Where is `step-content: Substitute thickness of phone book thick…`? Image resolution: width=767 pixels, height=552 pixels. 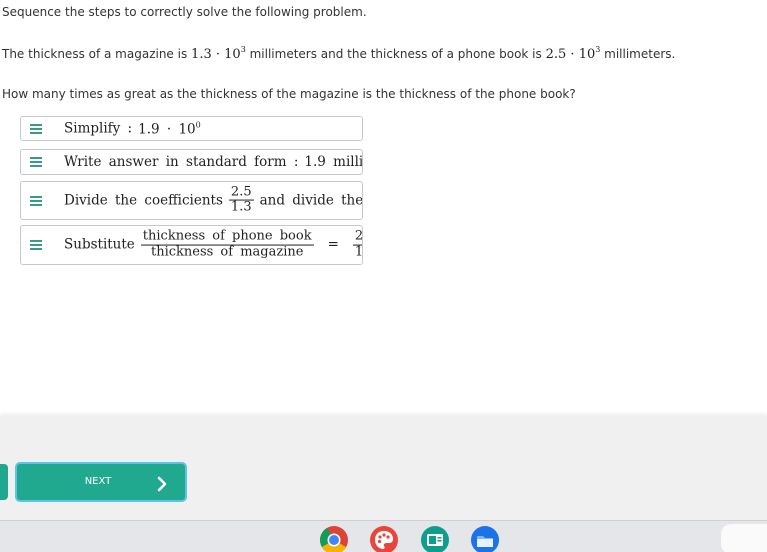 step-content: Substitute thickness of phone book thick… is located at coordinates (213, 244).